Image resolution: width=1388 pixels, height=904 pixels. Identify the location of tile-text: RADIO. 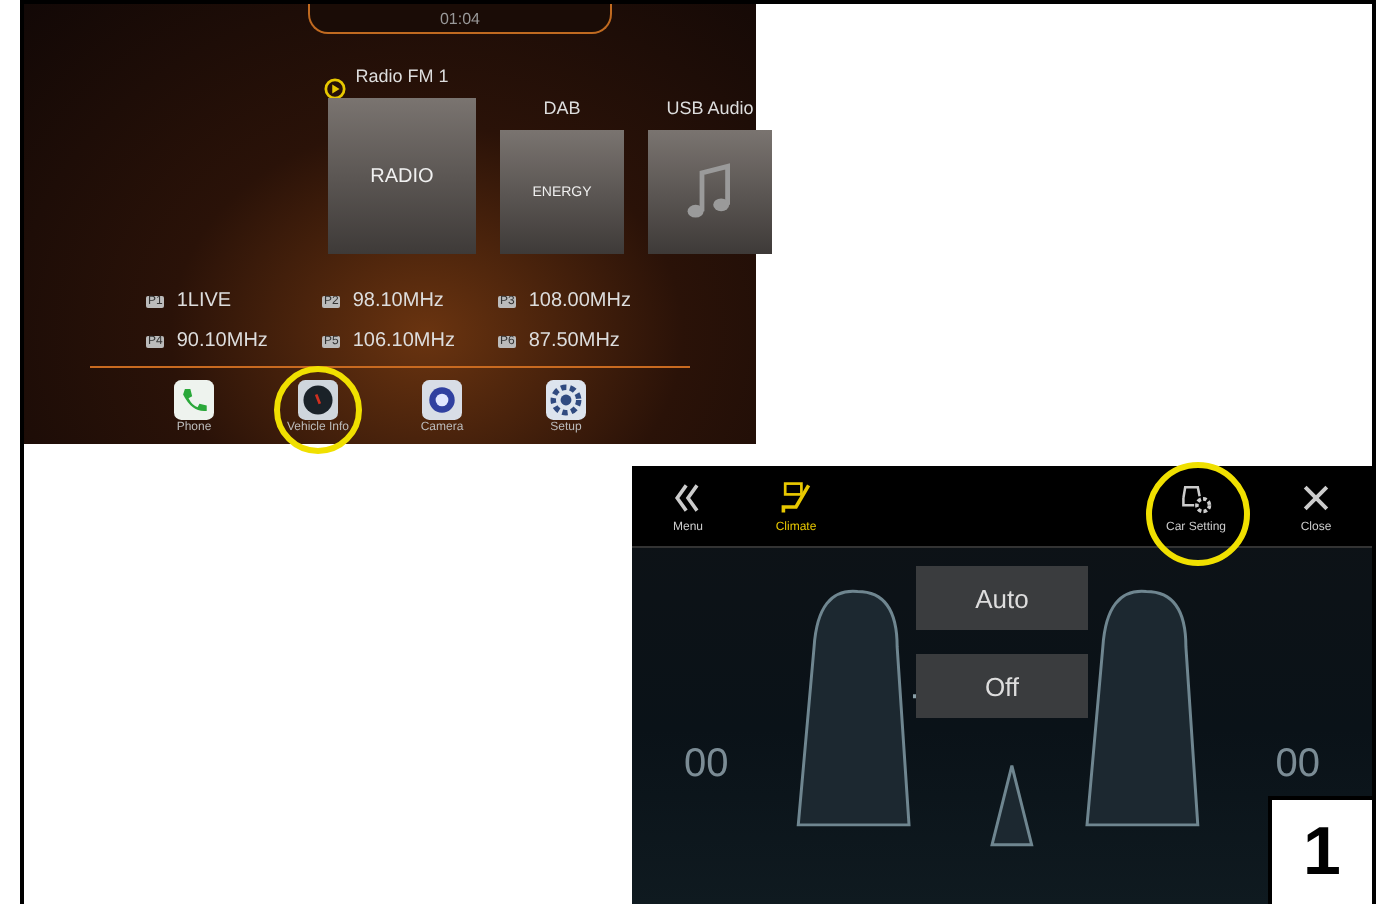
(402, 176).